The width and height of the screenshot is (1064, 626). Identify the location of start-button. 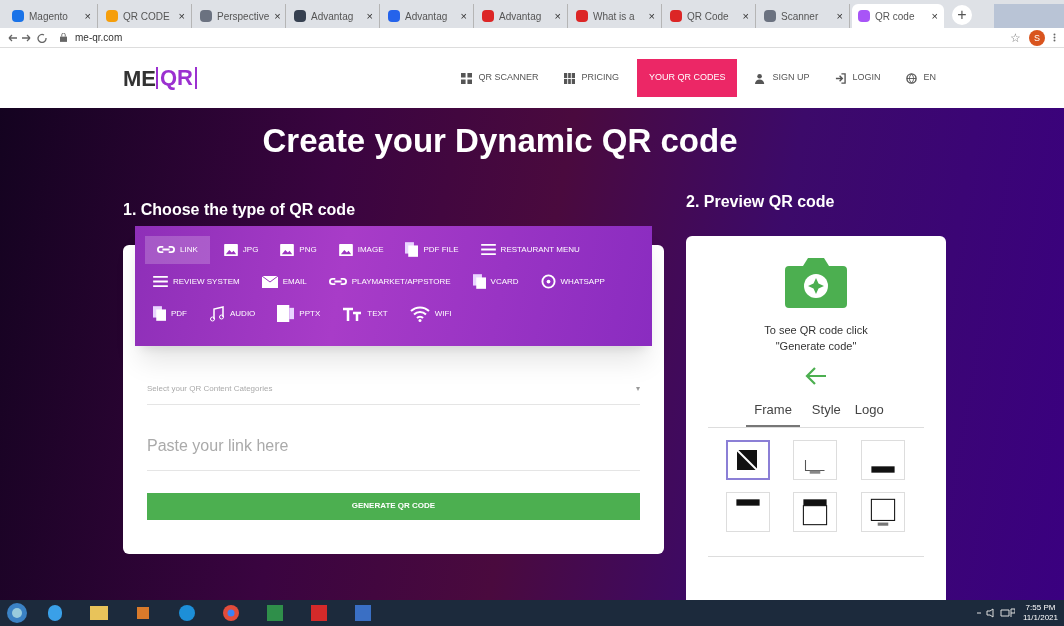
(17, 613).